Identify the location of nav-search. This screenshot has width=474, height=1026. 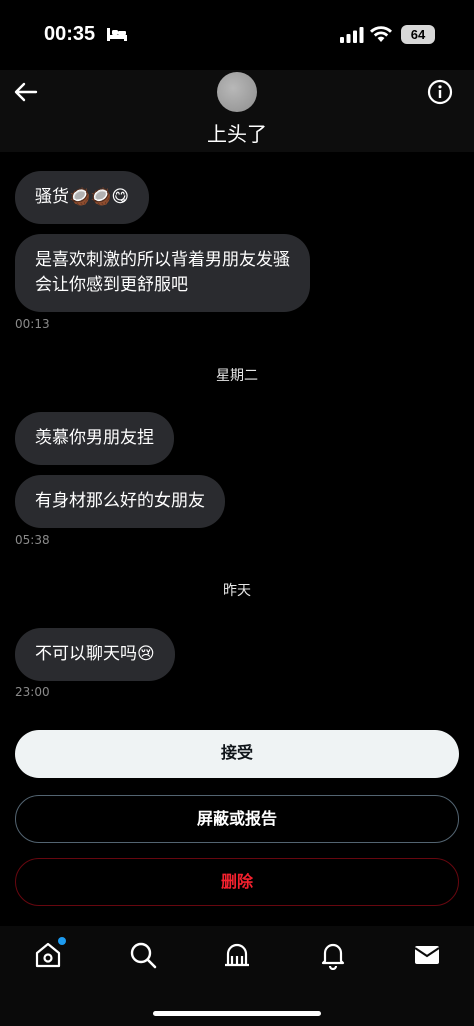
(143, 955).